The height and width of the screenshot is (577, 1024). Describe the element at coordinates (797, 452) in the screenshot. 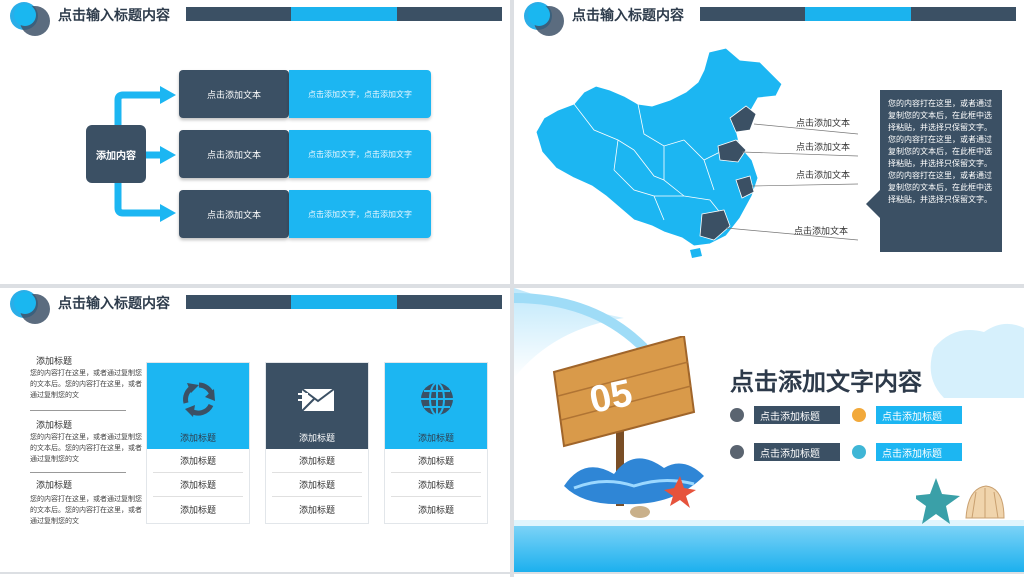

I see `item-label-3: 点击添加标题` at that location.